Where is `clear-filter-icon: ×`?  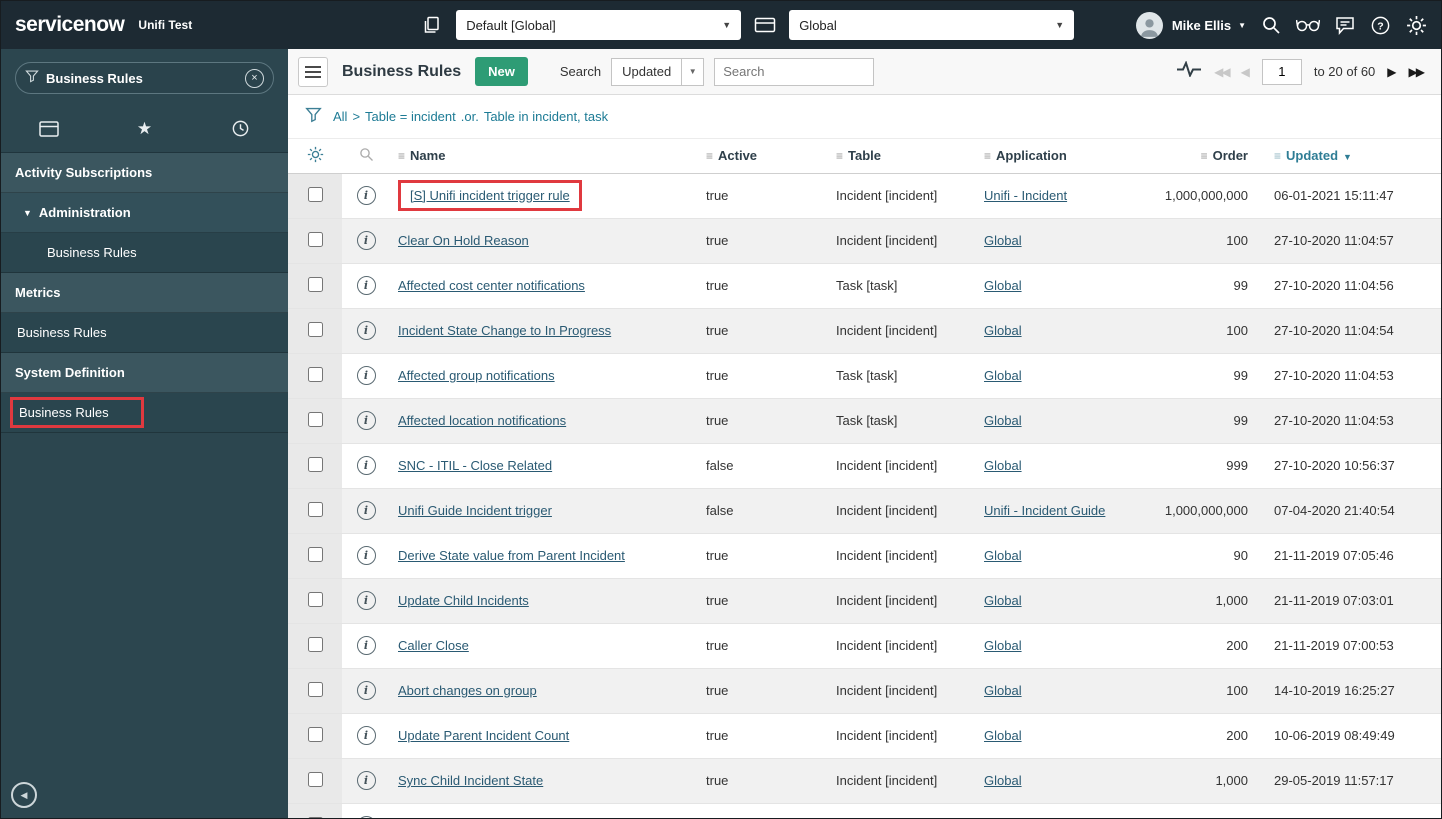
clear-filter-icon: × is located at coordinates (254, 78).